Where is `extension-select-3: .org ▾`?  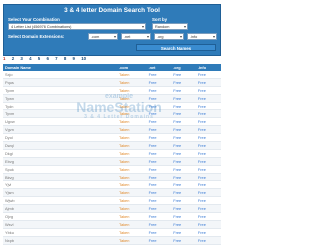 extension-select-3: .org ▾ is located at coordinates (169, 36).